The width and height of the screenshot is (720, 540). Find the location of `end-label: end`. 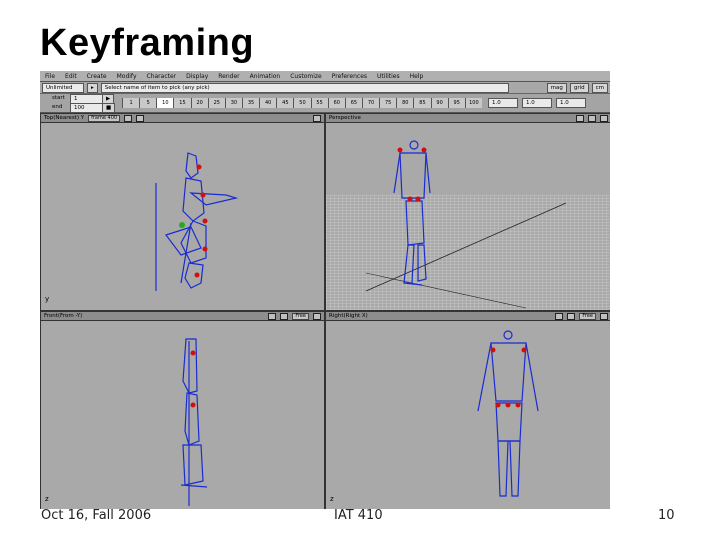

end-label: end is located at coordinates (57, 107).